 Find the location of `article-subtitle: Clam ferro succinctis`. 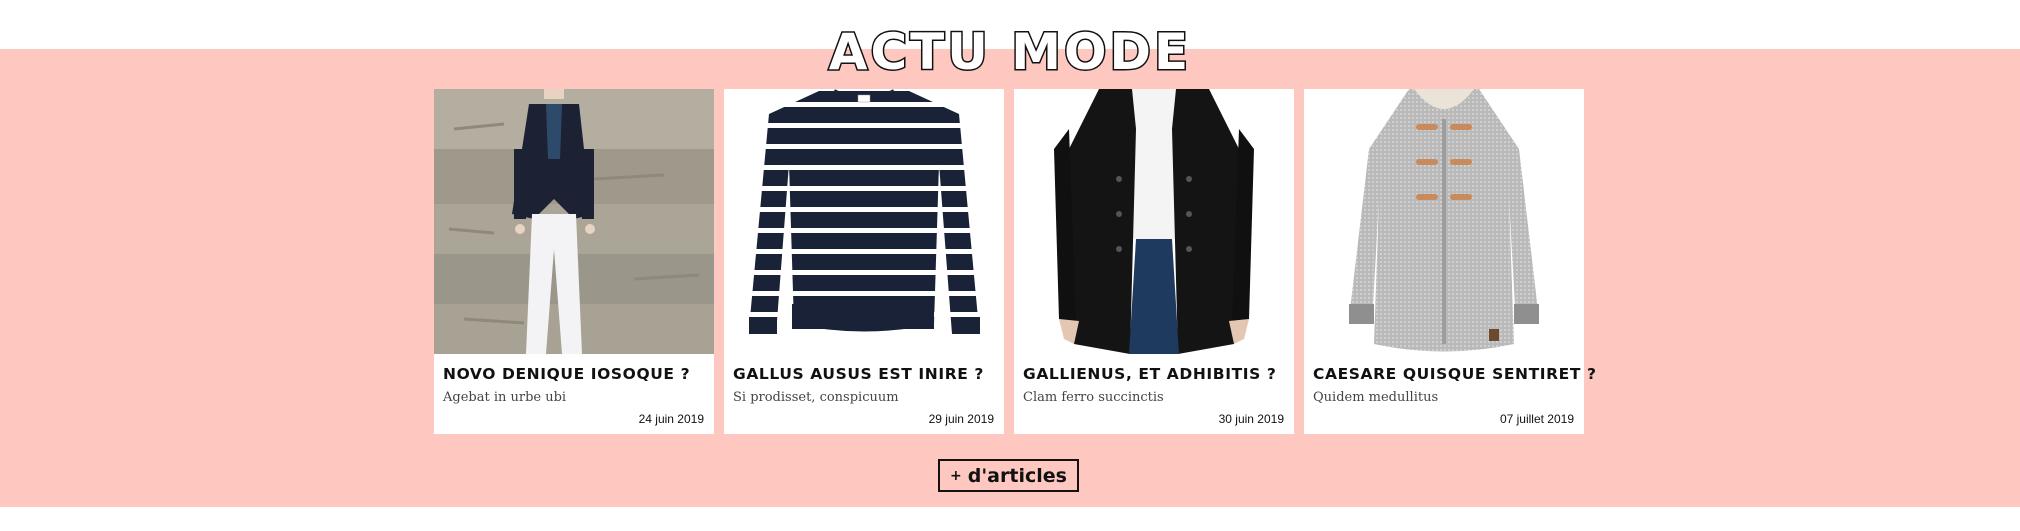

article-subtitle: Clam ferro succinctis is located at coordinates (1093, 397).